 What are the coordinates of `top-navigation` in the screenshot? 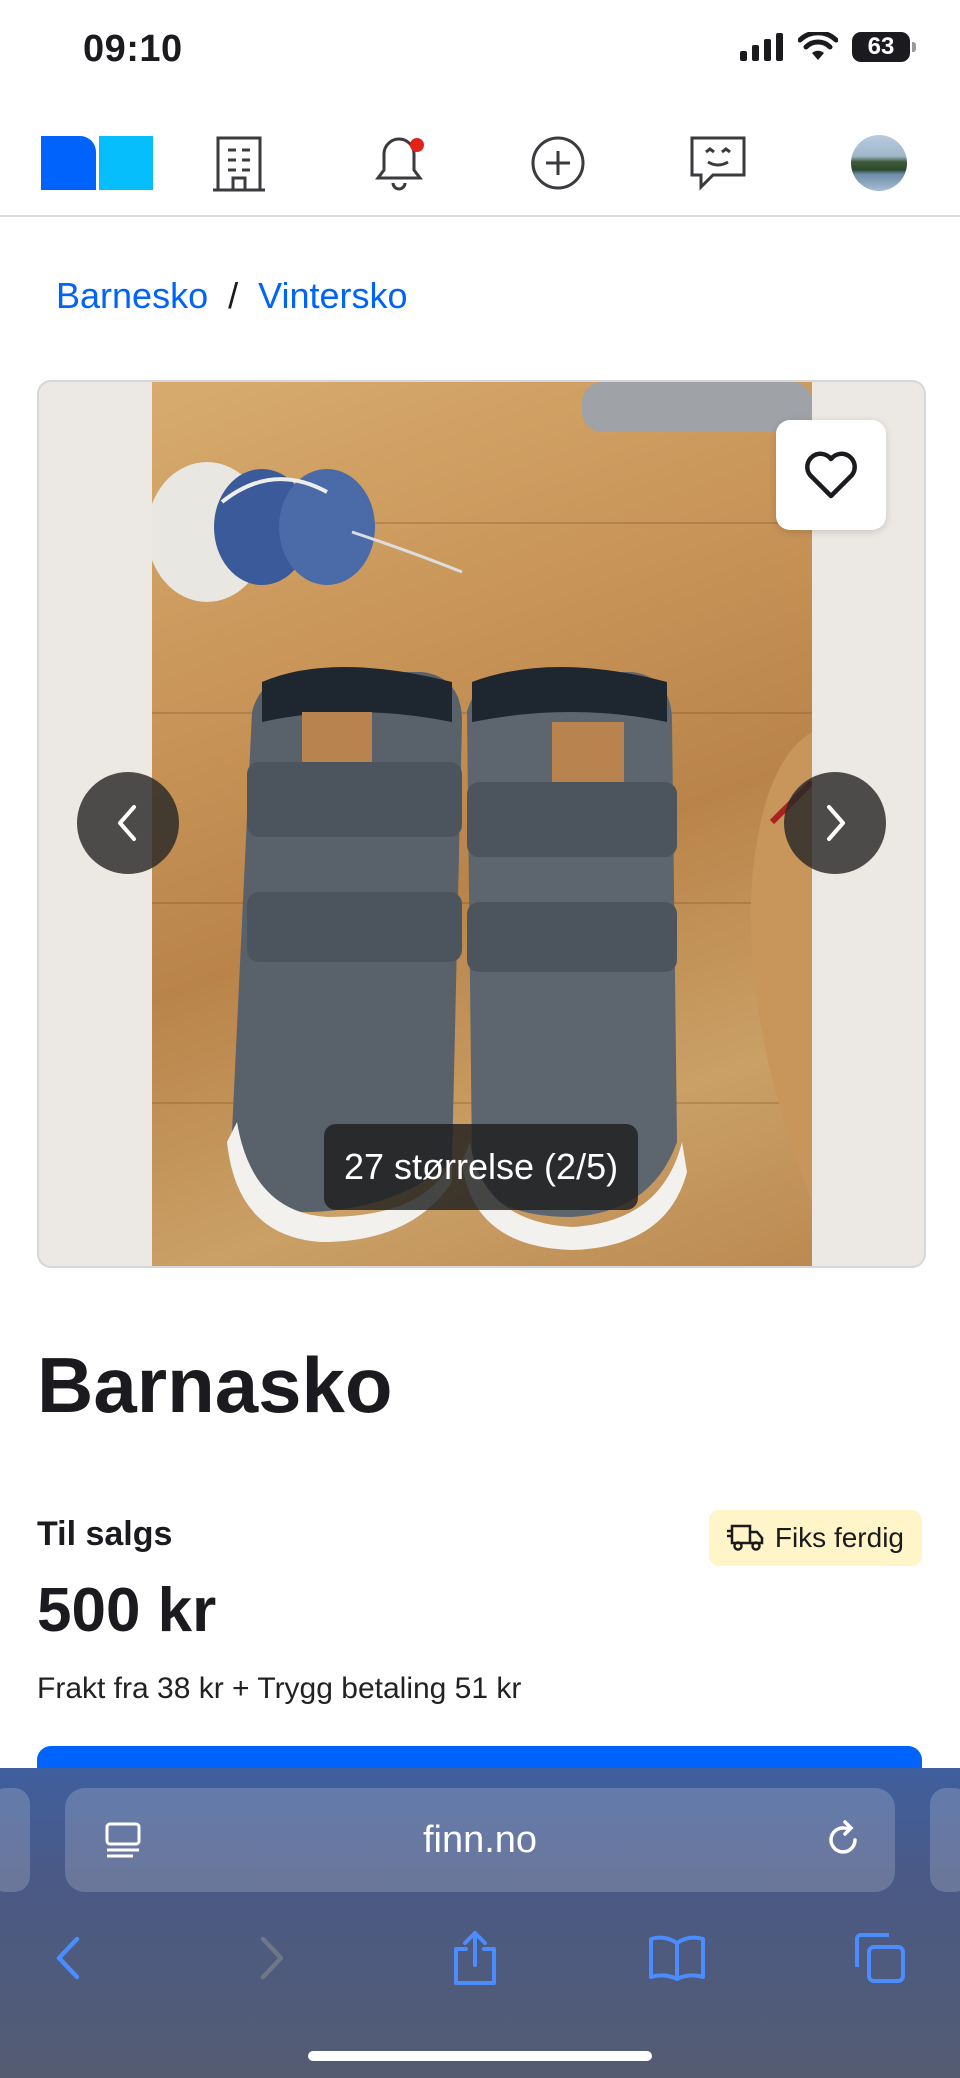 It's located at (480, 163).